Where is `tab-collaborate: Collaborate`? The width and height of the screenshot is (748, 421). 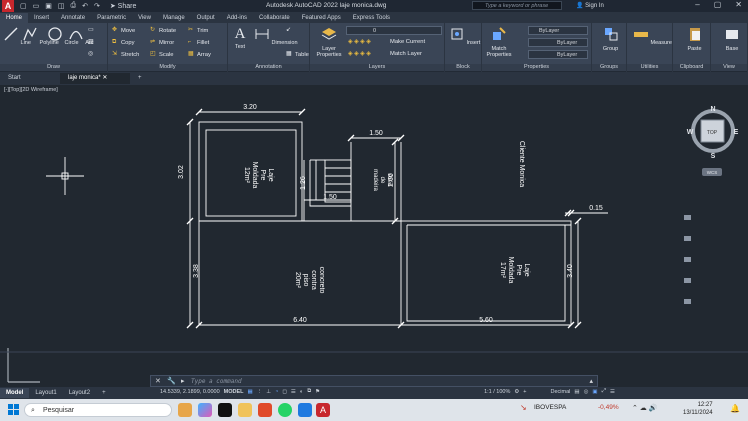
tab-collaborate: Collaborate is located at coordinates (274, 18).